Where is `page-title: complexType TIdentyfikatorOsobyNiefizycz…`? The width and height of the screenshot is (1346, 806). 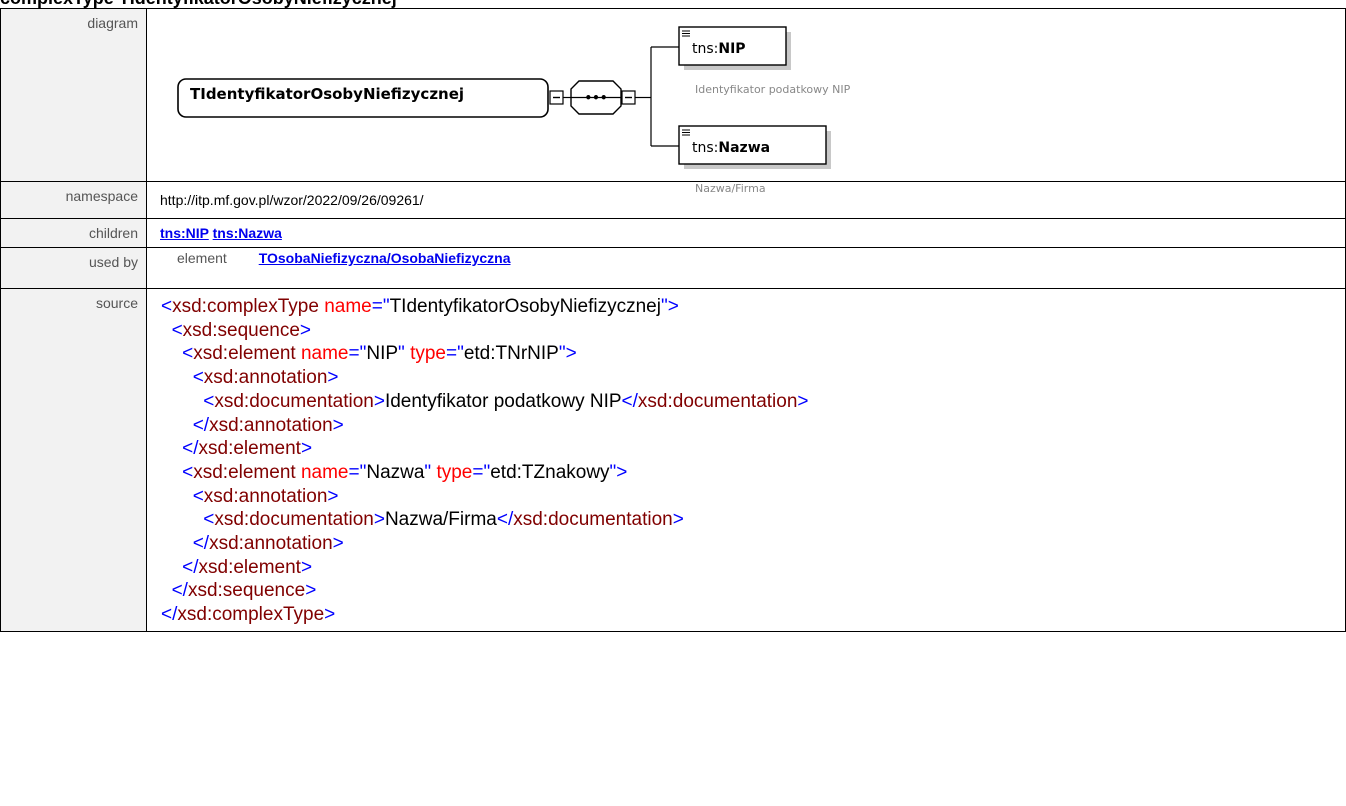
page-title: complexType TIdentyfikatorOsobyNiefizycz… is located at coordinates (198, 4).